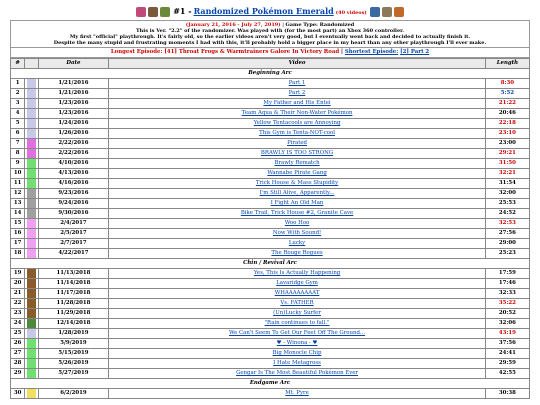 The height and width of the screenshot is (405, 540). I want to click on playlist-title-link: Randomized Pokémon Emerald, so click(264, 11).